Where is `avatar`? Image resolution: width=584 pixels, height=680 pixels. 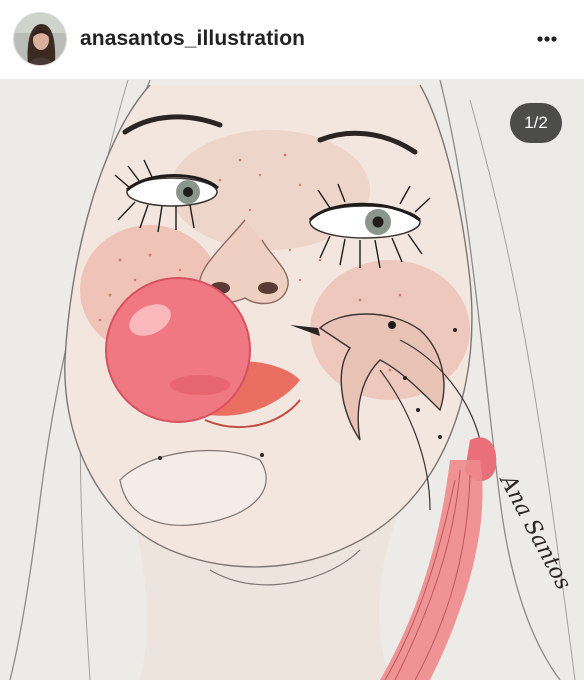 avatar is located at coordinates (40, 39).